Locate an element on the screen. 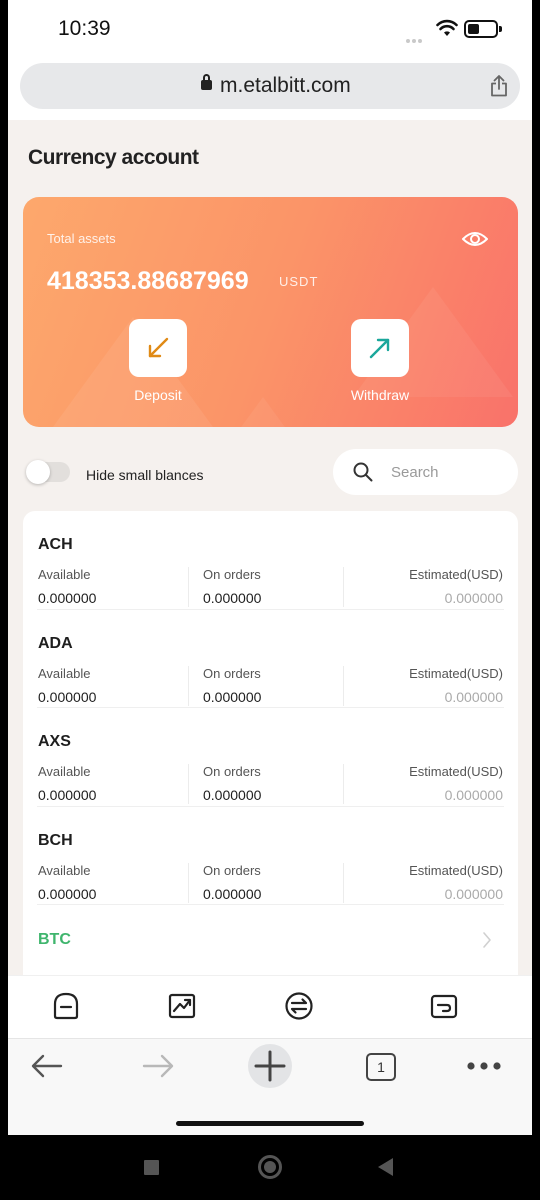 The height and width of the screenshot is (1200, 540). deposit-arrow-icon is located at coordinates (158, 347).